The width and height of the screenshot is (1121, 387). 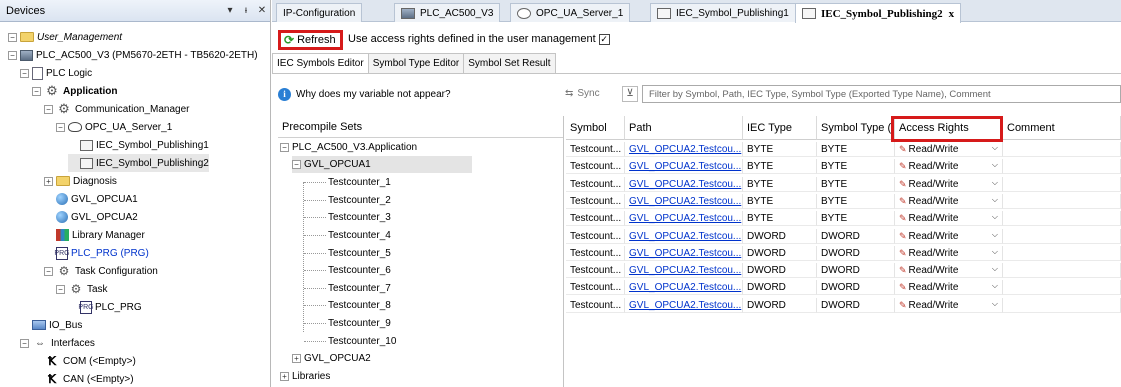 What do you see at coordinates (94, 235) in the screenshot?
I see `tree-node: Library Manager` at bounding box center [94, 235].